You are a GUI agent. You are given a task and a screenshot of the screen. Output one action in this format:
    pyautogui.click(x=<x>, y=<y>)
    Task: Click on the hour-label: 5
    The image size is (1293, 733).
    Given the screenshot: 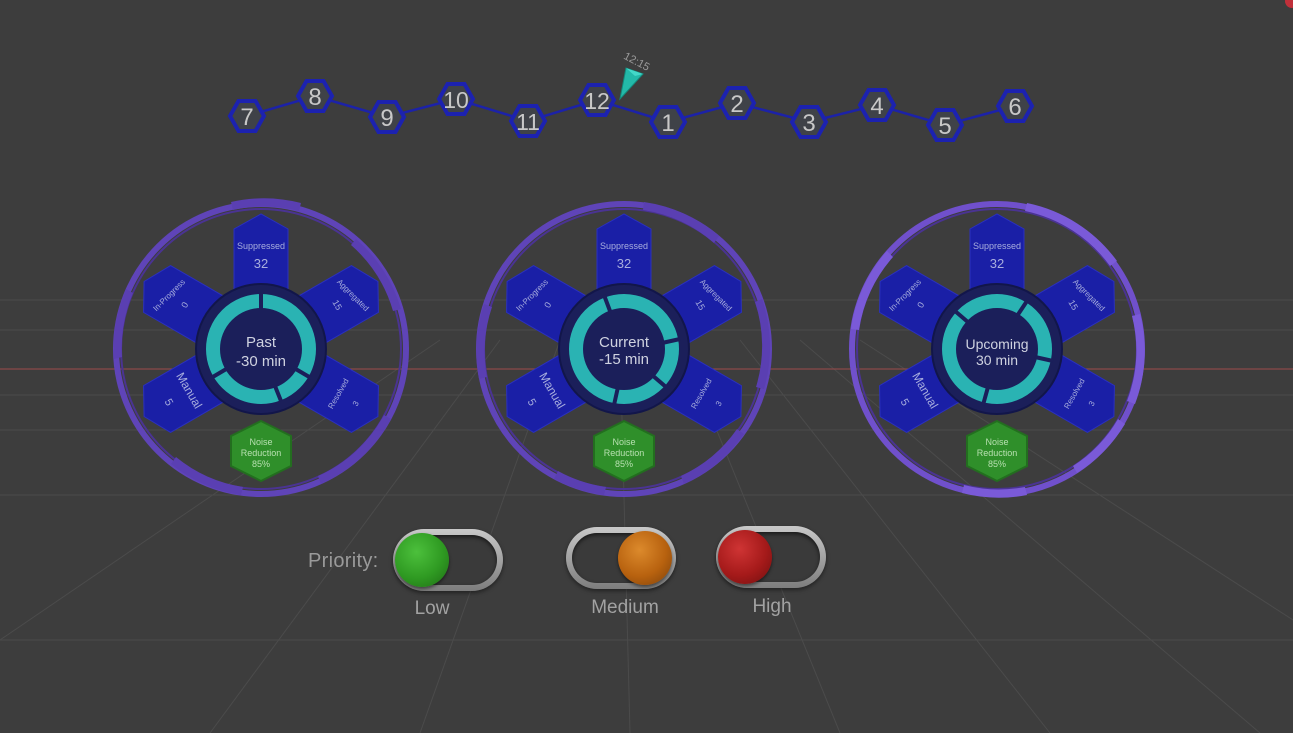 What is the action you would take?
    pyautogui.click(x=944, y=126)
    